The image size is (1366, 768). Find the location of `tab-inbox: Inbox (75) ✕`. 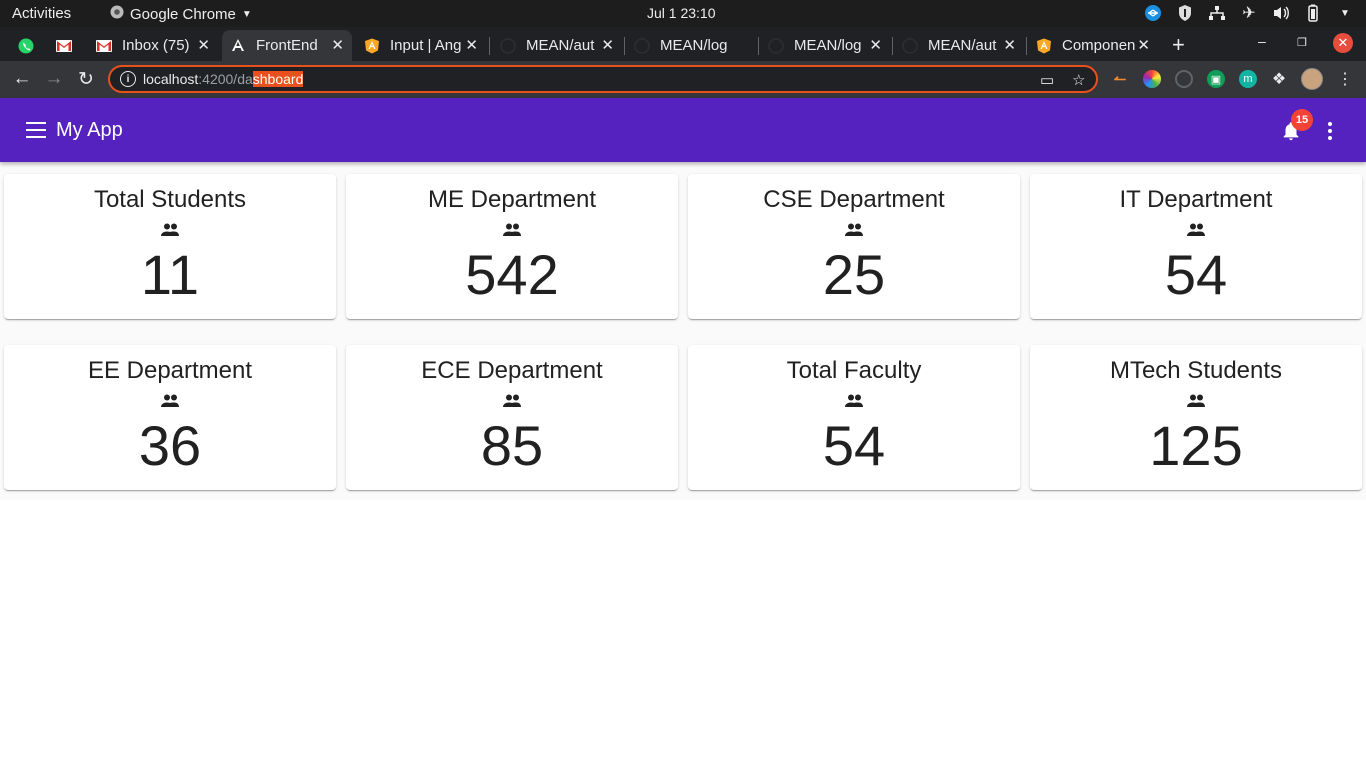

tab-inbox: Inbox (75) ✕ is located at coordinates (153, 45).